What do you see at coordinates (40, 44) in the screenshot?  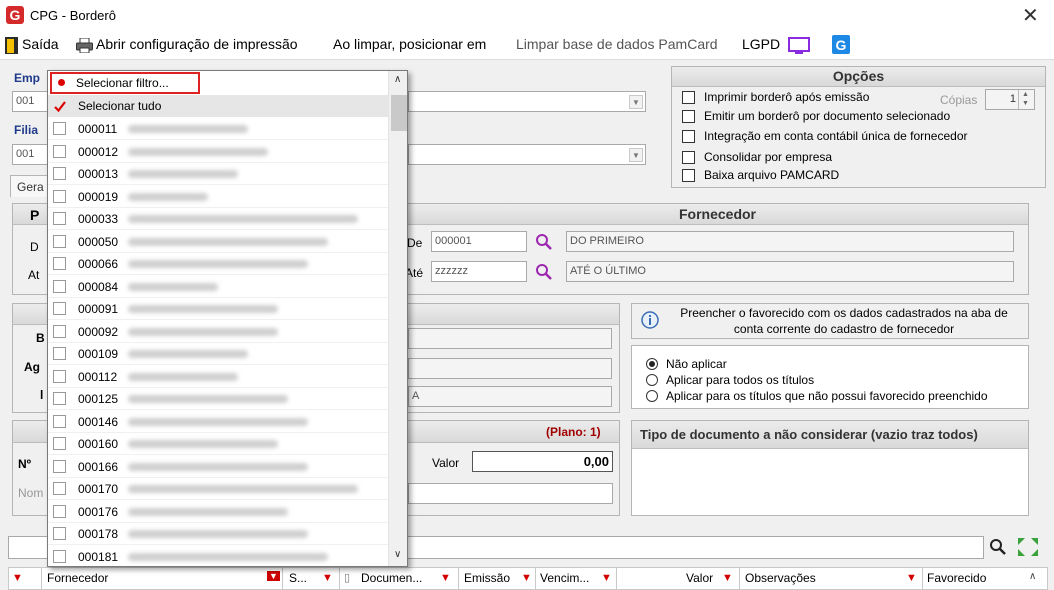 I see `exit-button: Saída` at bounding box center [40, 44].